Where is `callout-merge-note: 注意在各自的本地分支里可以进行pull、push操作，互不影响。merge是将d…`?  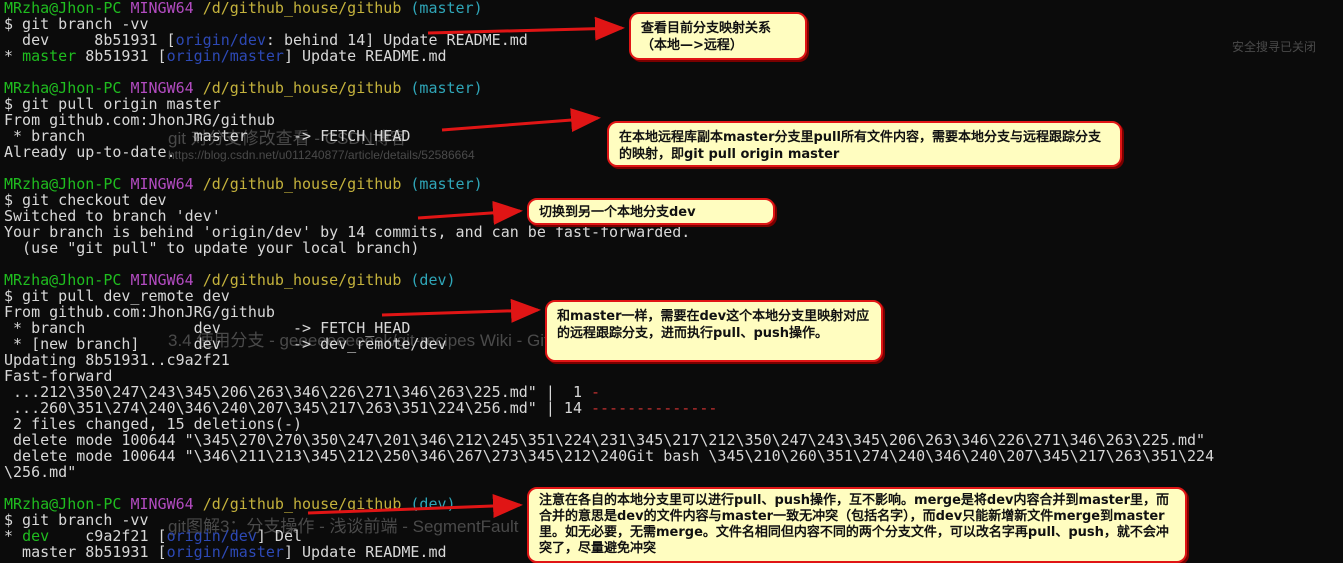
callout-merge-note: 注意在各自的本地分支里可以进行pull、push操作，互不影响。merge是将d… is located at coordinates (857, 525).